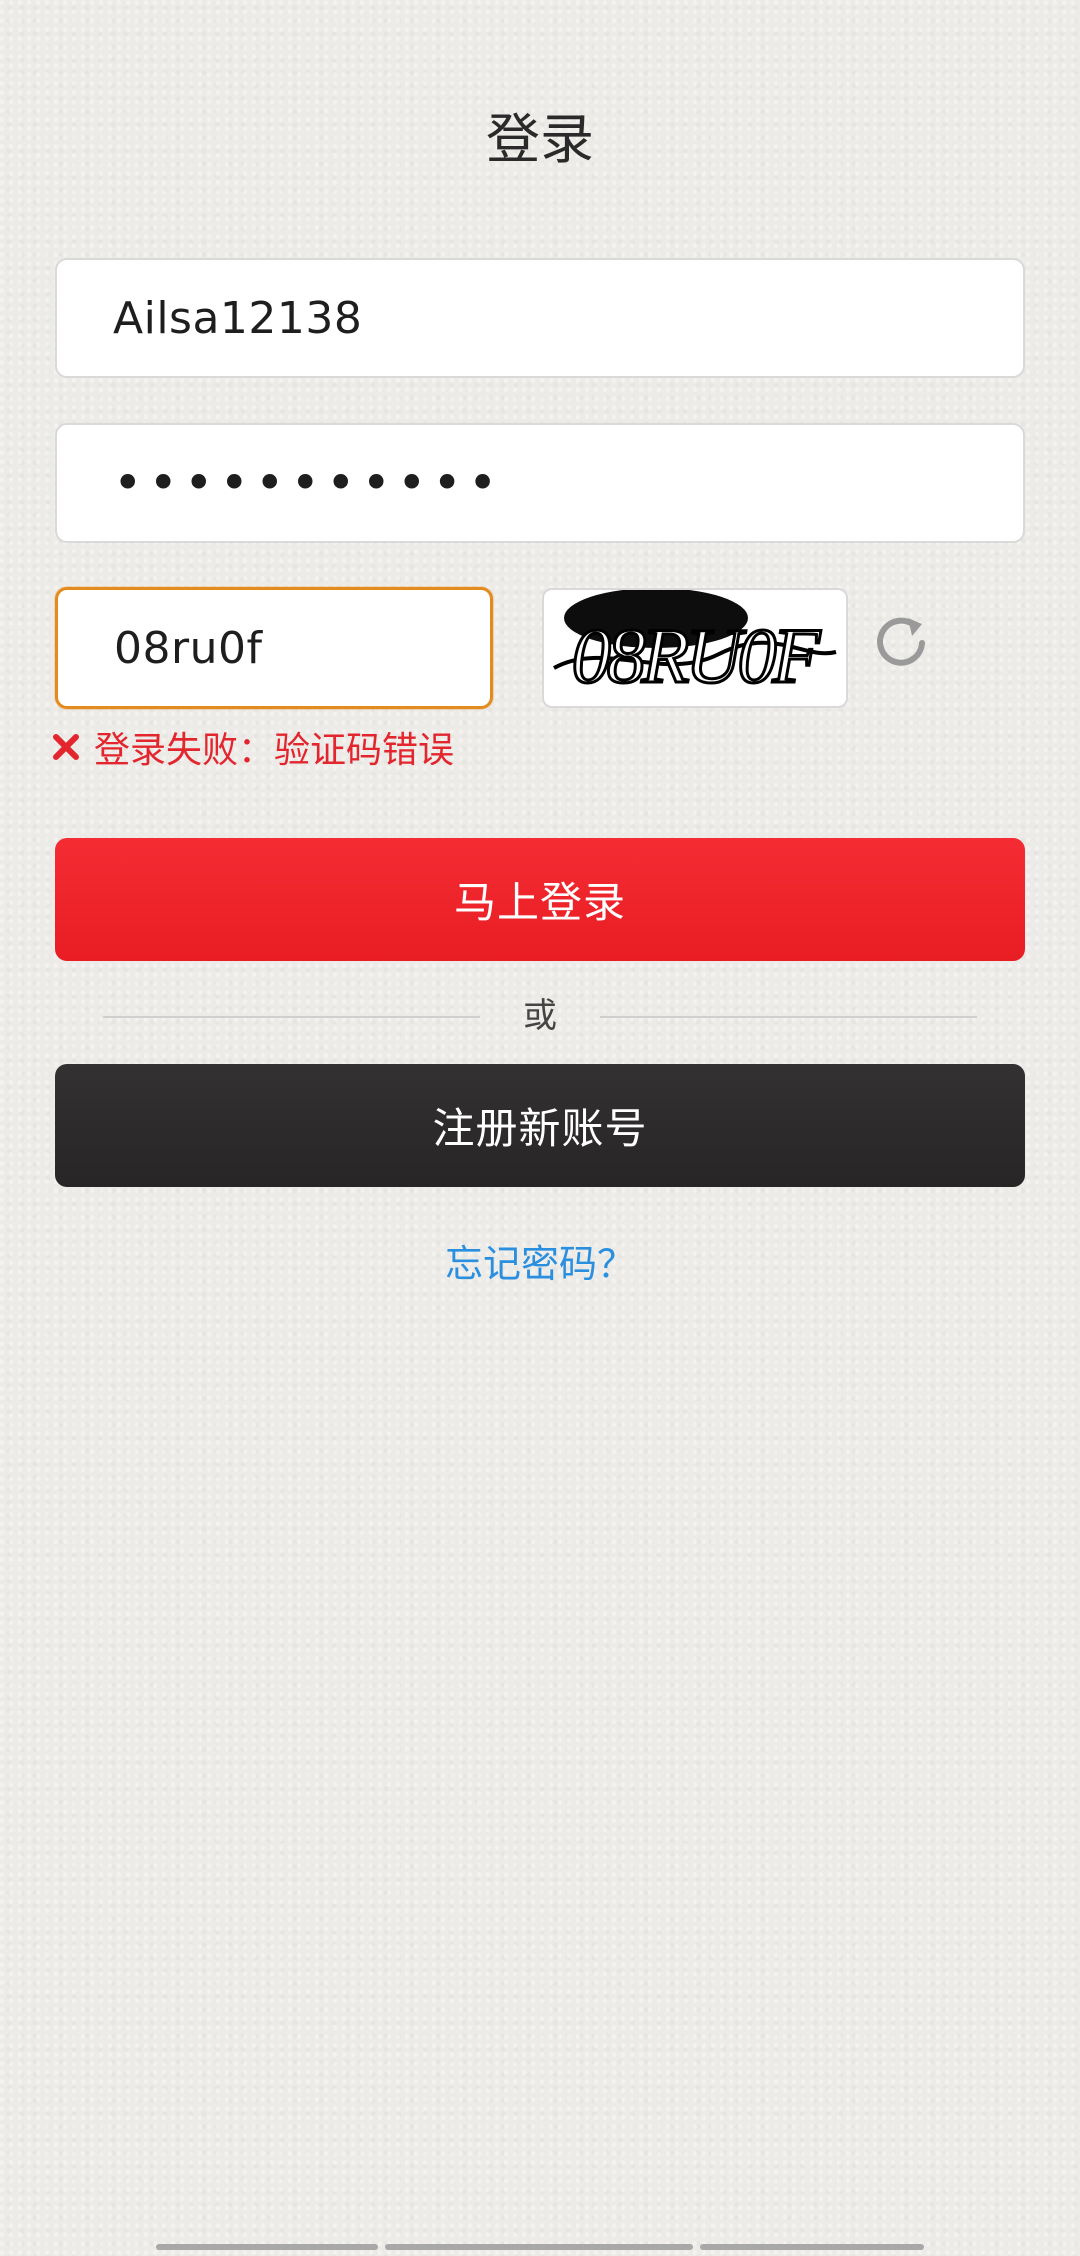 The height and width of the screenshot is (2256, 1080). Describe the element at coordinates (788, 1017) in the screenshot. I see `divider-right` at that location.